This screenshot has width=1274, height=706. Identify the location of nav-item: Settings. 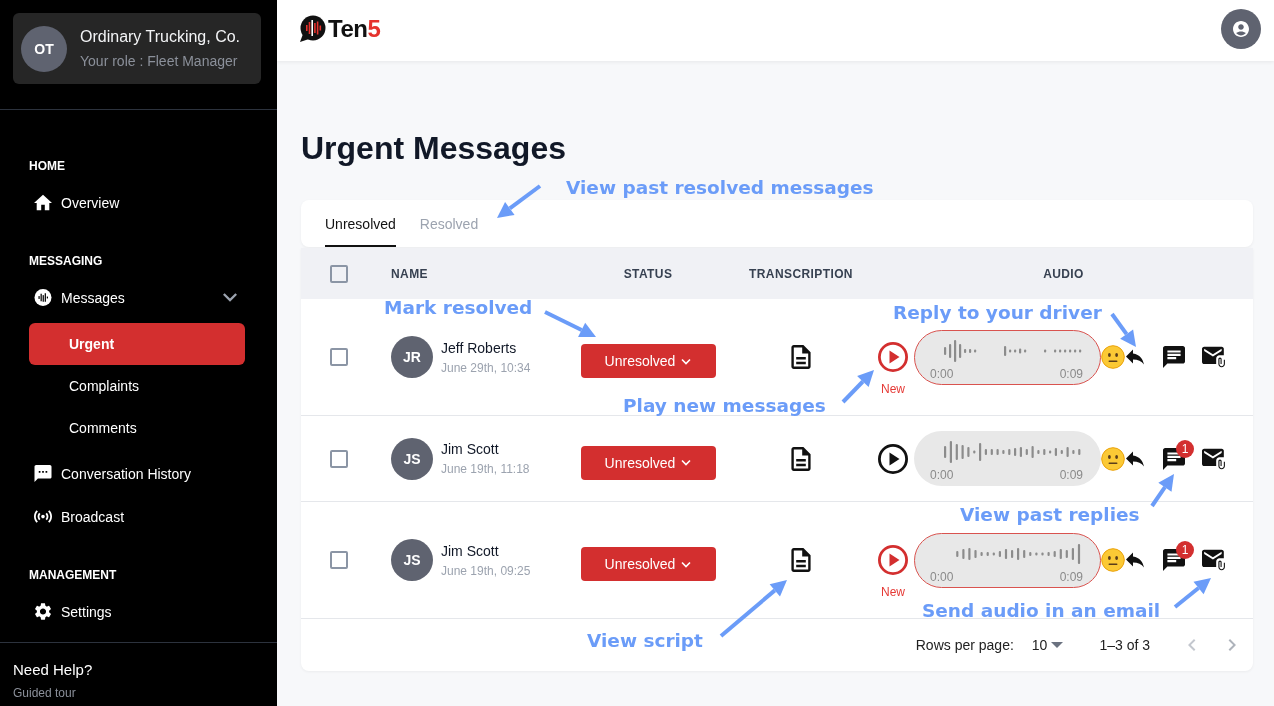
(137, 611).